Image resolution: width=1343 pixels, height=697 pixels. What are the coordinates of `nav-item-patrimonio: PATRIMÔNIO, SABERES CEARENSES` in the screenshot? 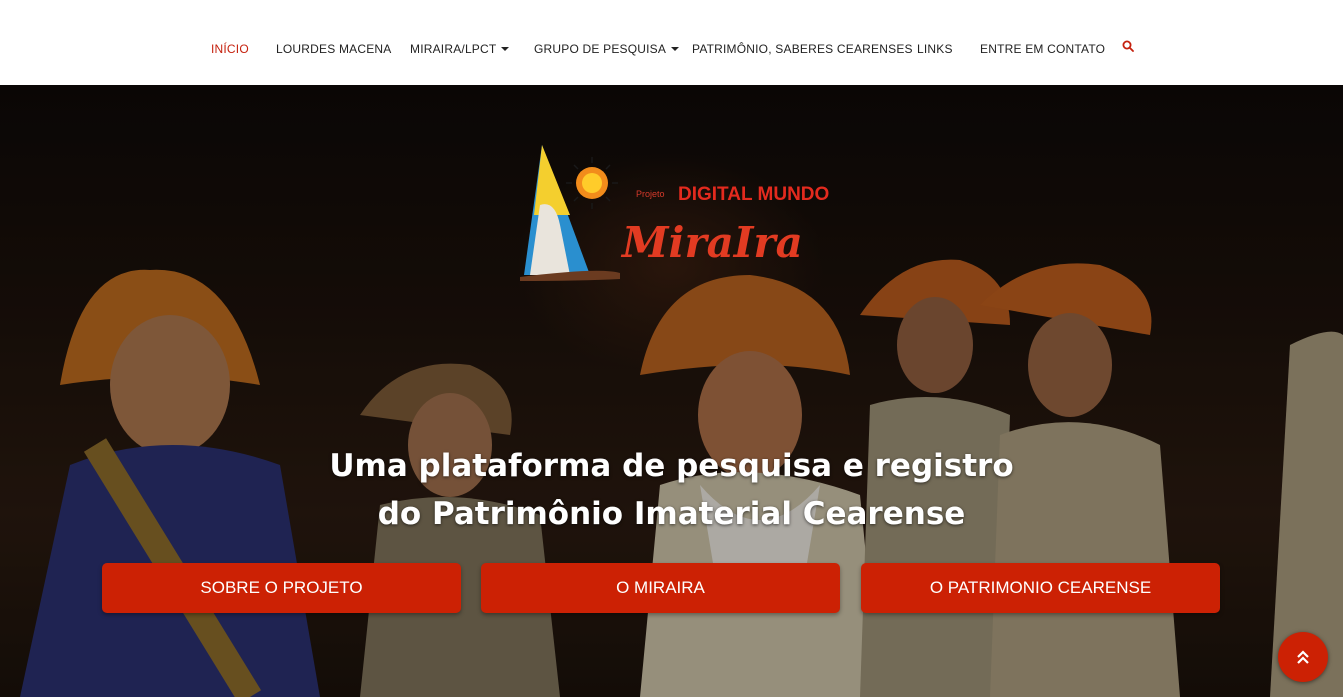 It's located at (802, 49).